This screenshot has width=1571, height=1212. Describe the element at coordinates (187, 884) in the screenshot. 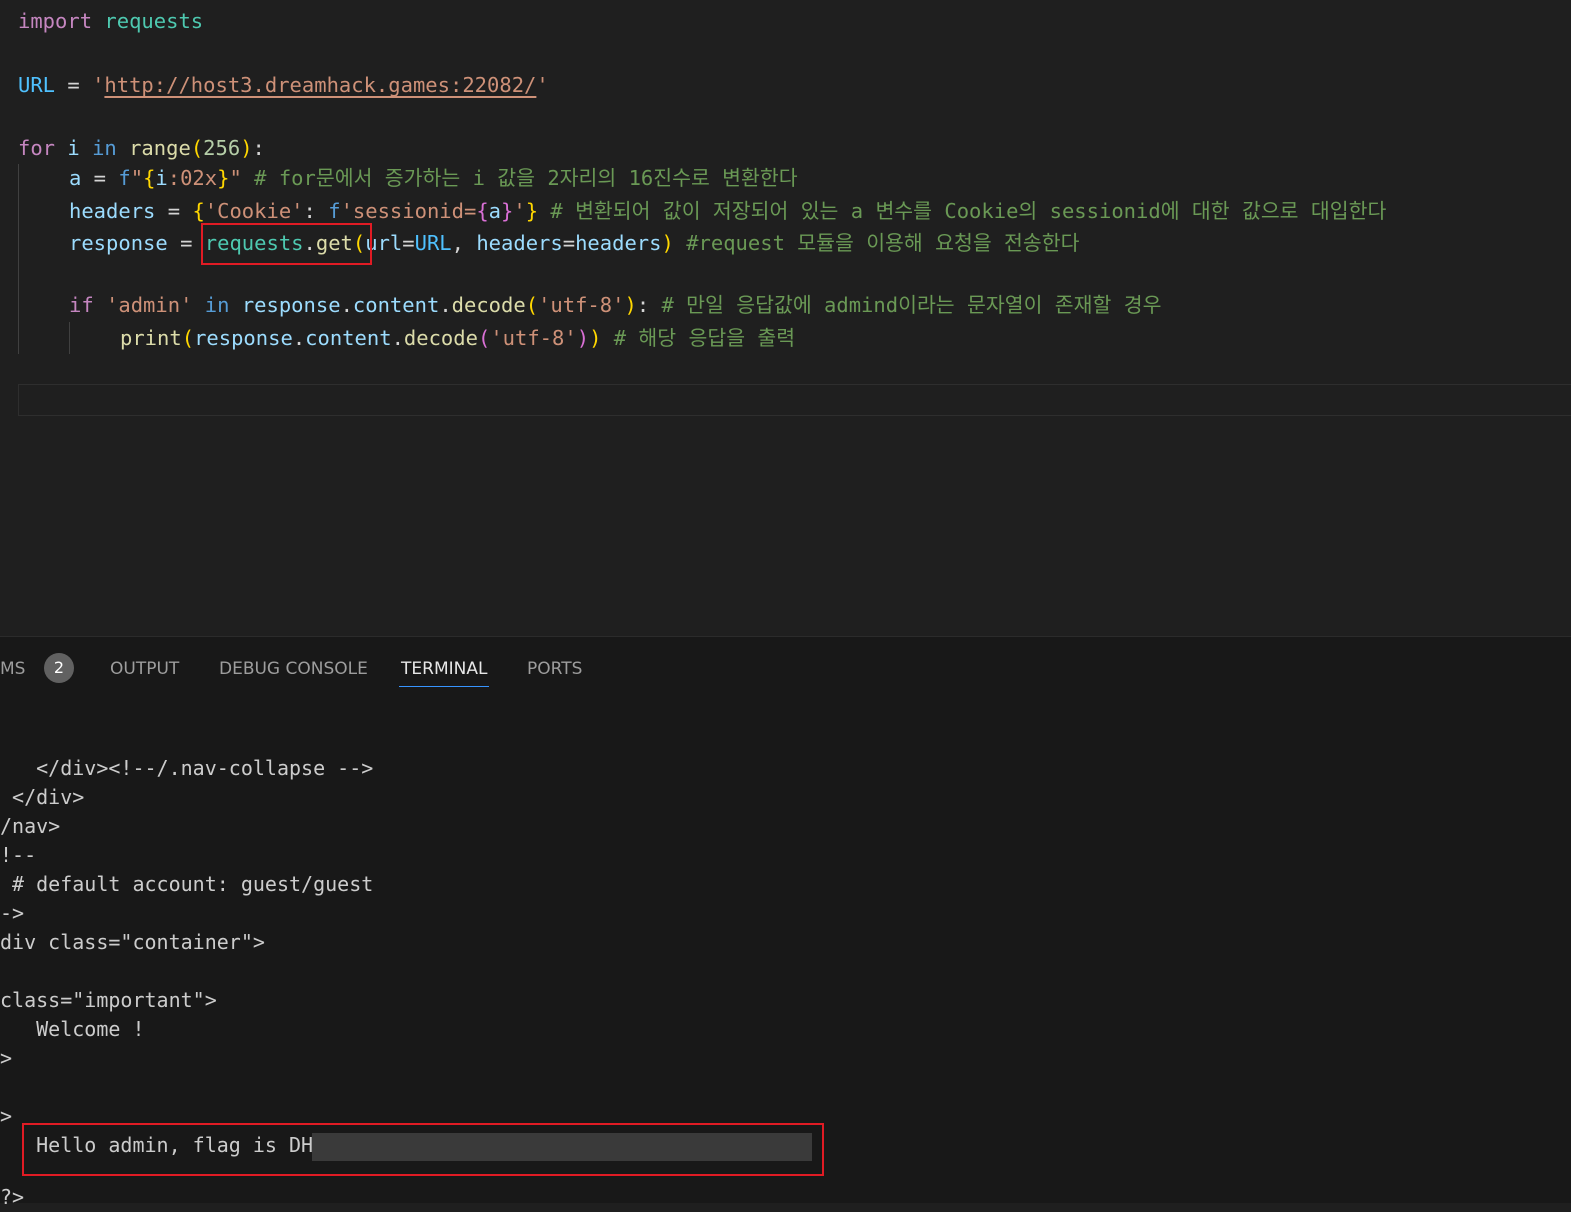

I see `terminal-line: # default account: guest/guest` at that location.